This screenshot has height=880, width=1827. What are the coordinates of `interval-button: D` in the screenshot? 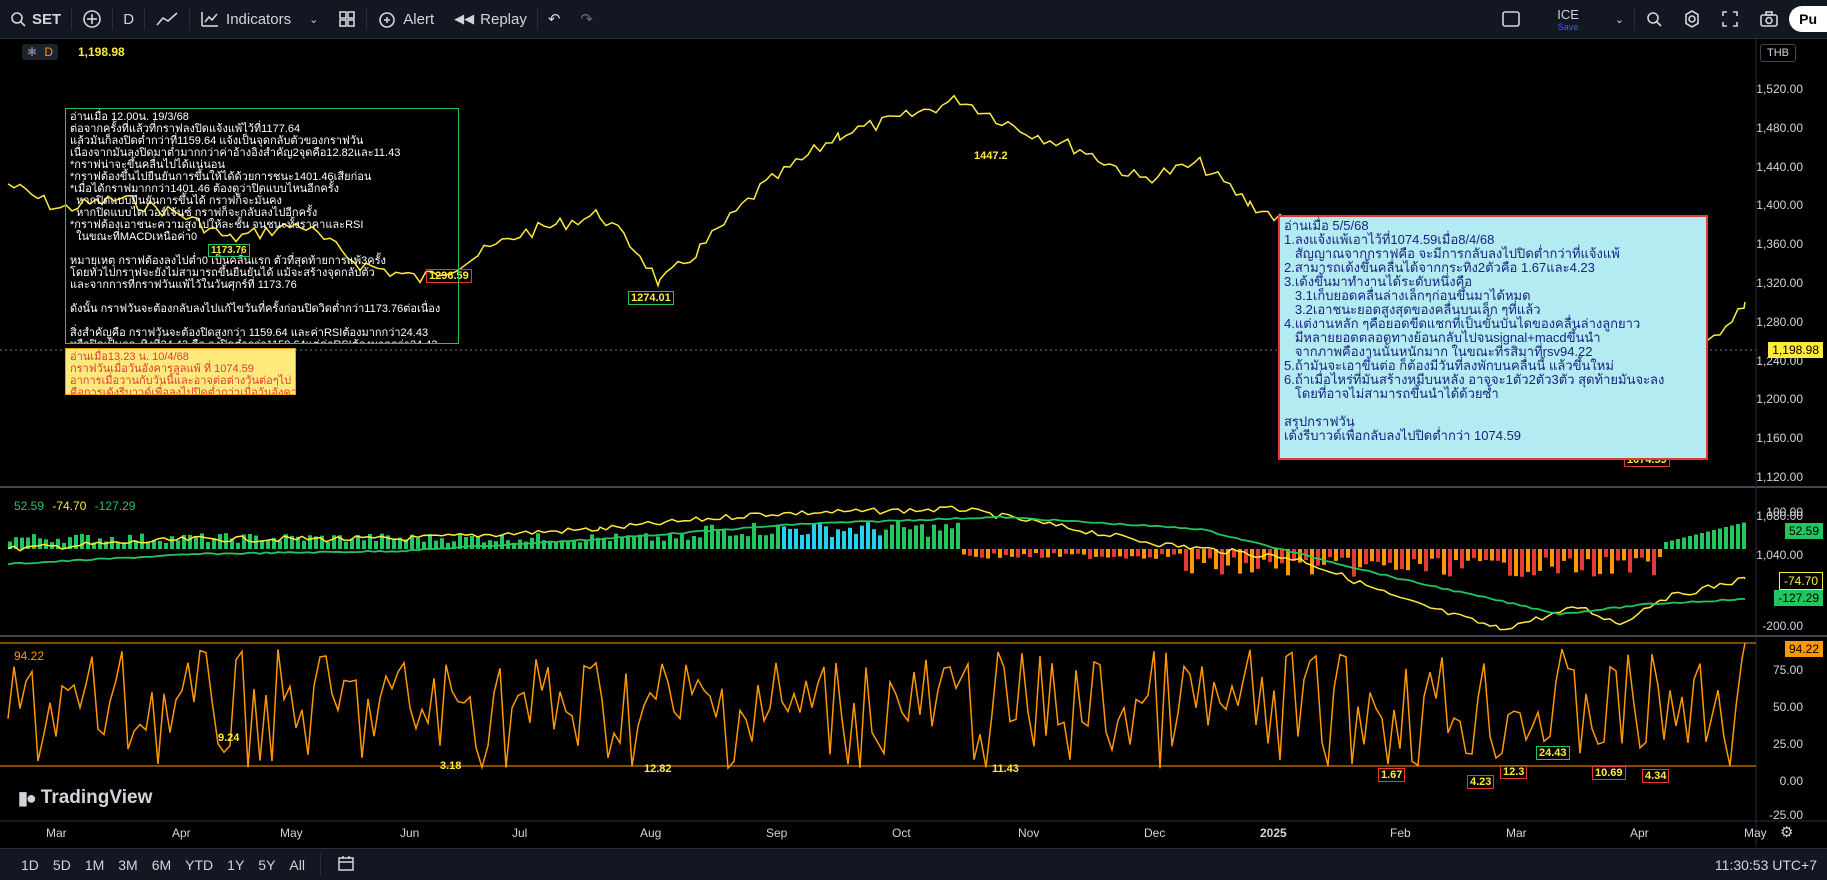 It's located at (128, 19).